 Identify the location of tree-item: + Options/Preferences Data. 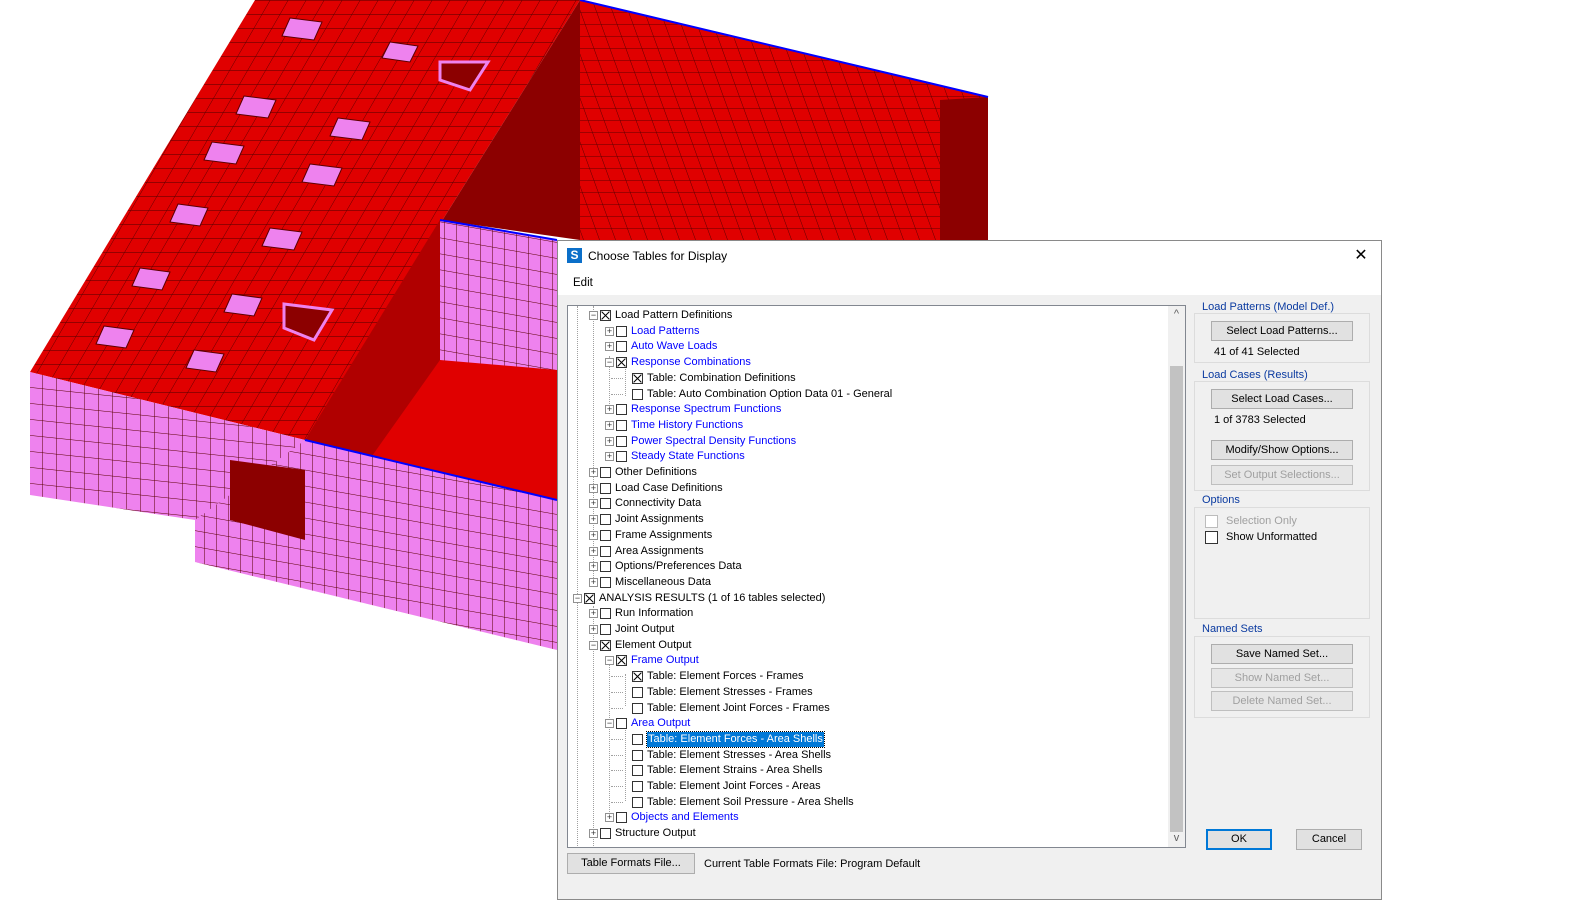
(863, 567).